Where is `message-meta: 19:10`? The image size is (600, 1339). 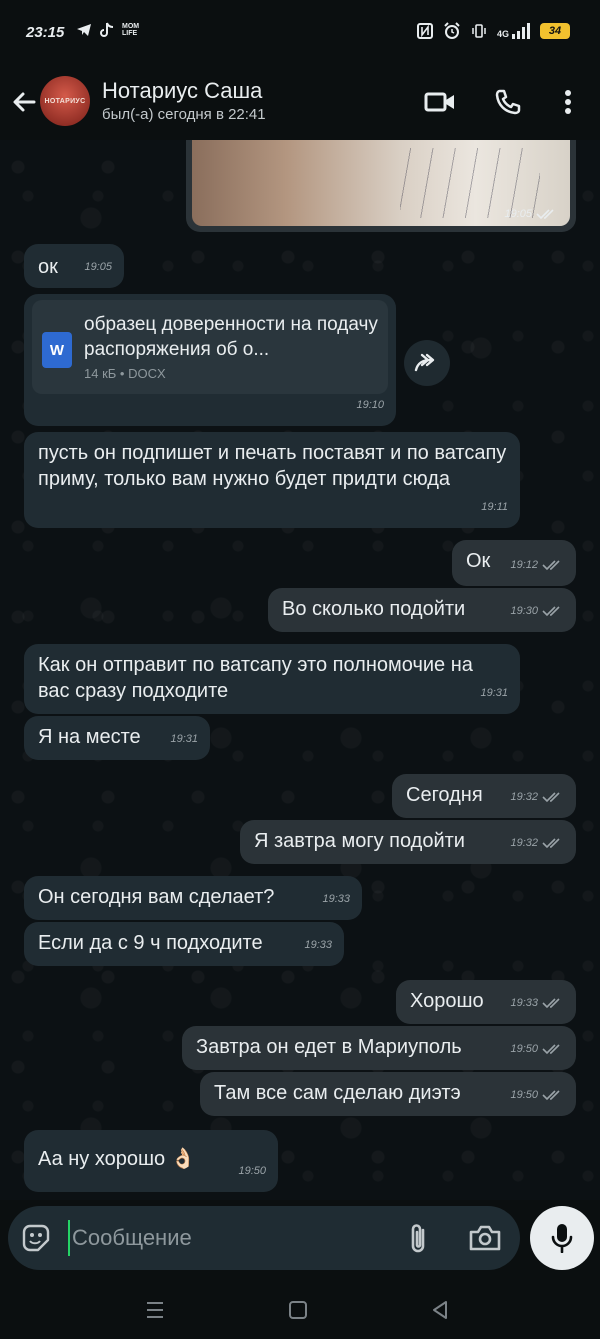
message-meta: 19:10 is located at coordinates (370, 405).